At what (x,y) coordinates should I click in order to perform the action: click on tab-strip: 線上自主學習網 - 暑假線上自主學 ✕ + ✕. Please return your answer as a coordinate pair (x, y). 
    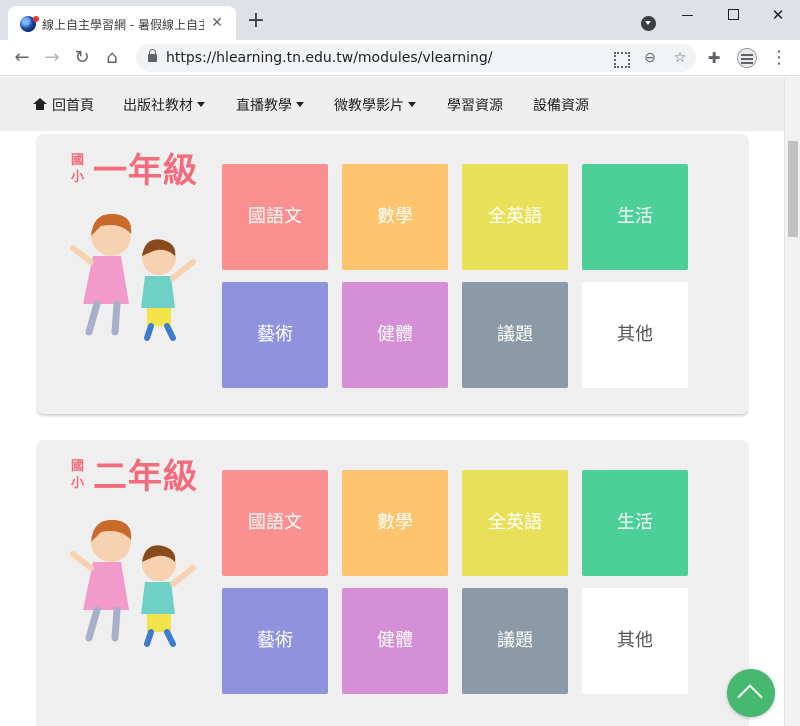
    Looking at the image, I should click on (400, 20).